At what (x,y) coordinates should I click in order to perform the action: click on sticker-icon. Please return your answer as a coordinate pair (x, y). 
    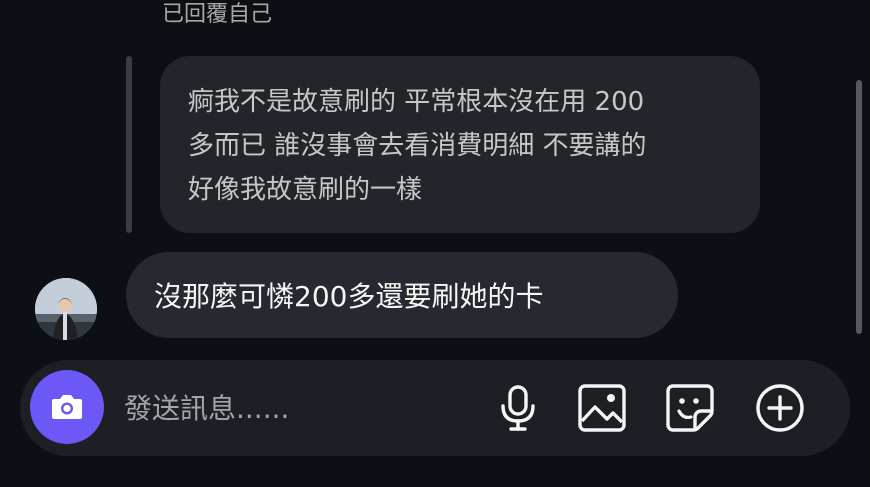
    Looking at the image, I should click on (690, 408).